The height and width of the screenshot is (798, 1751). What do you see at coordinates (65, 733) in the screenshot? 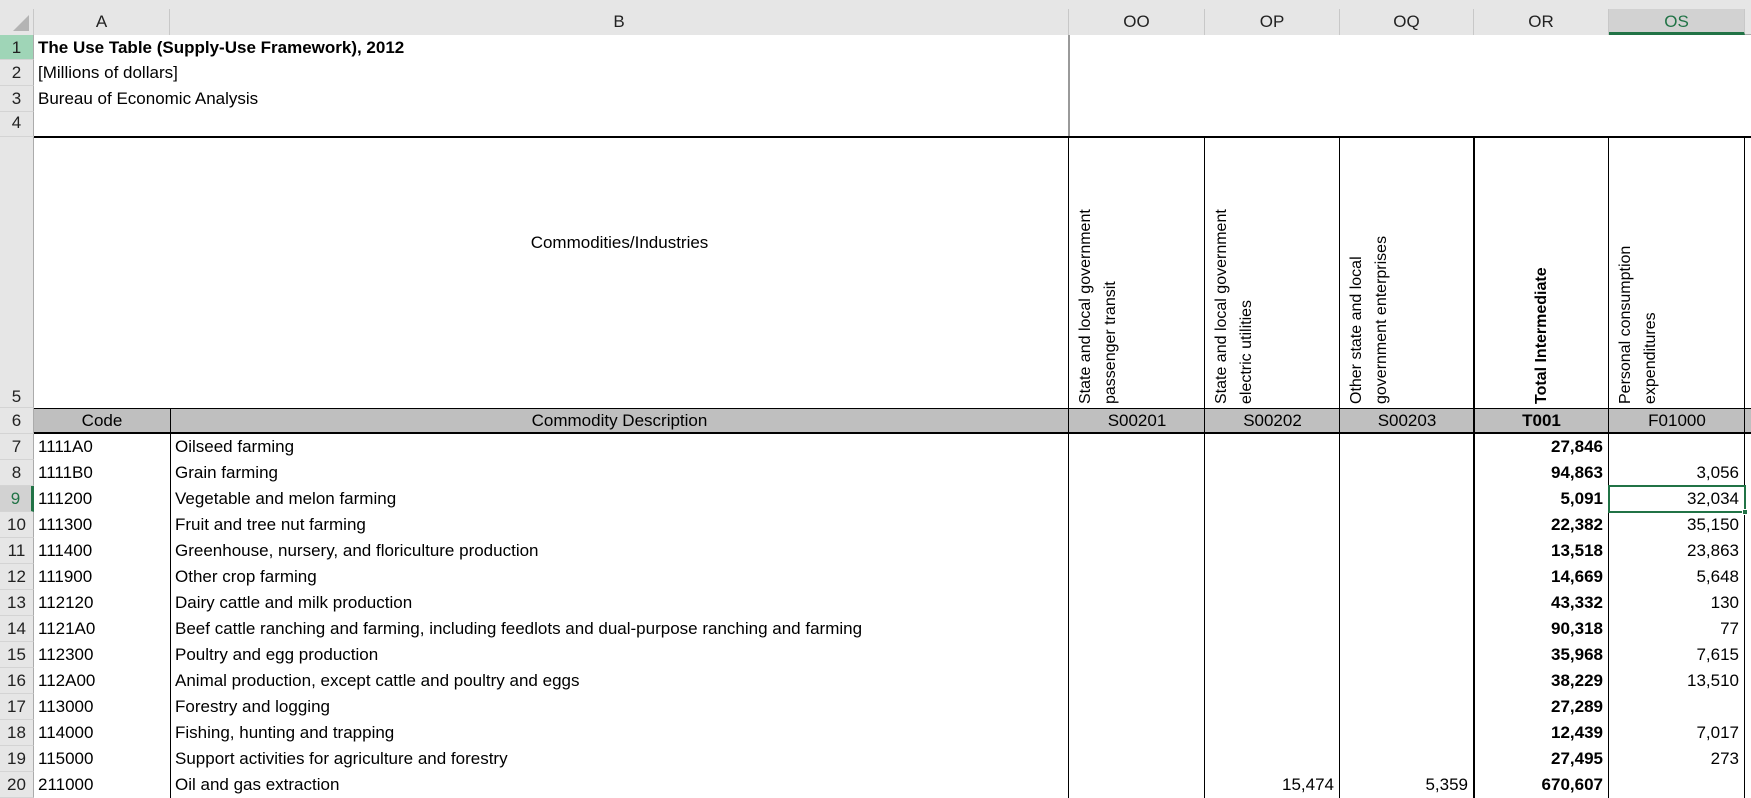
I see `code-cell: 114000` at bounding box center [65, 733].